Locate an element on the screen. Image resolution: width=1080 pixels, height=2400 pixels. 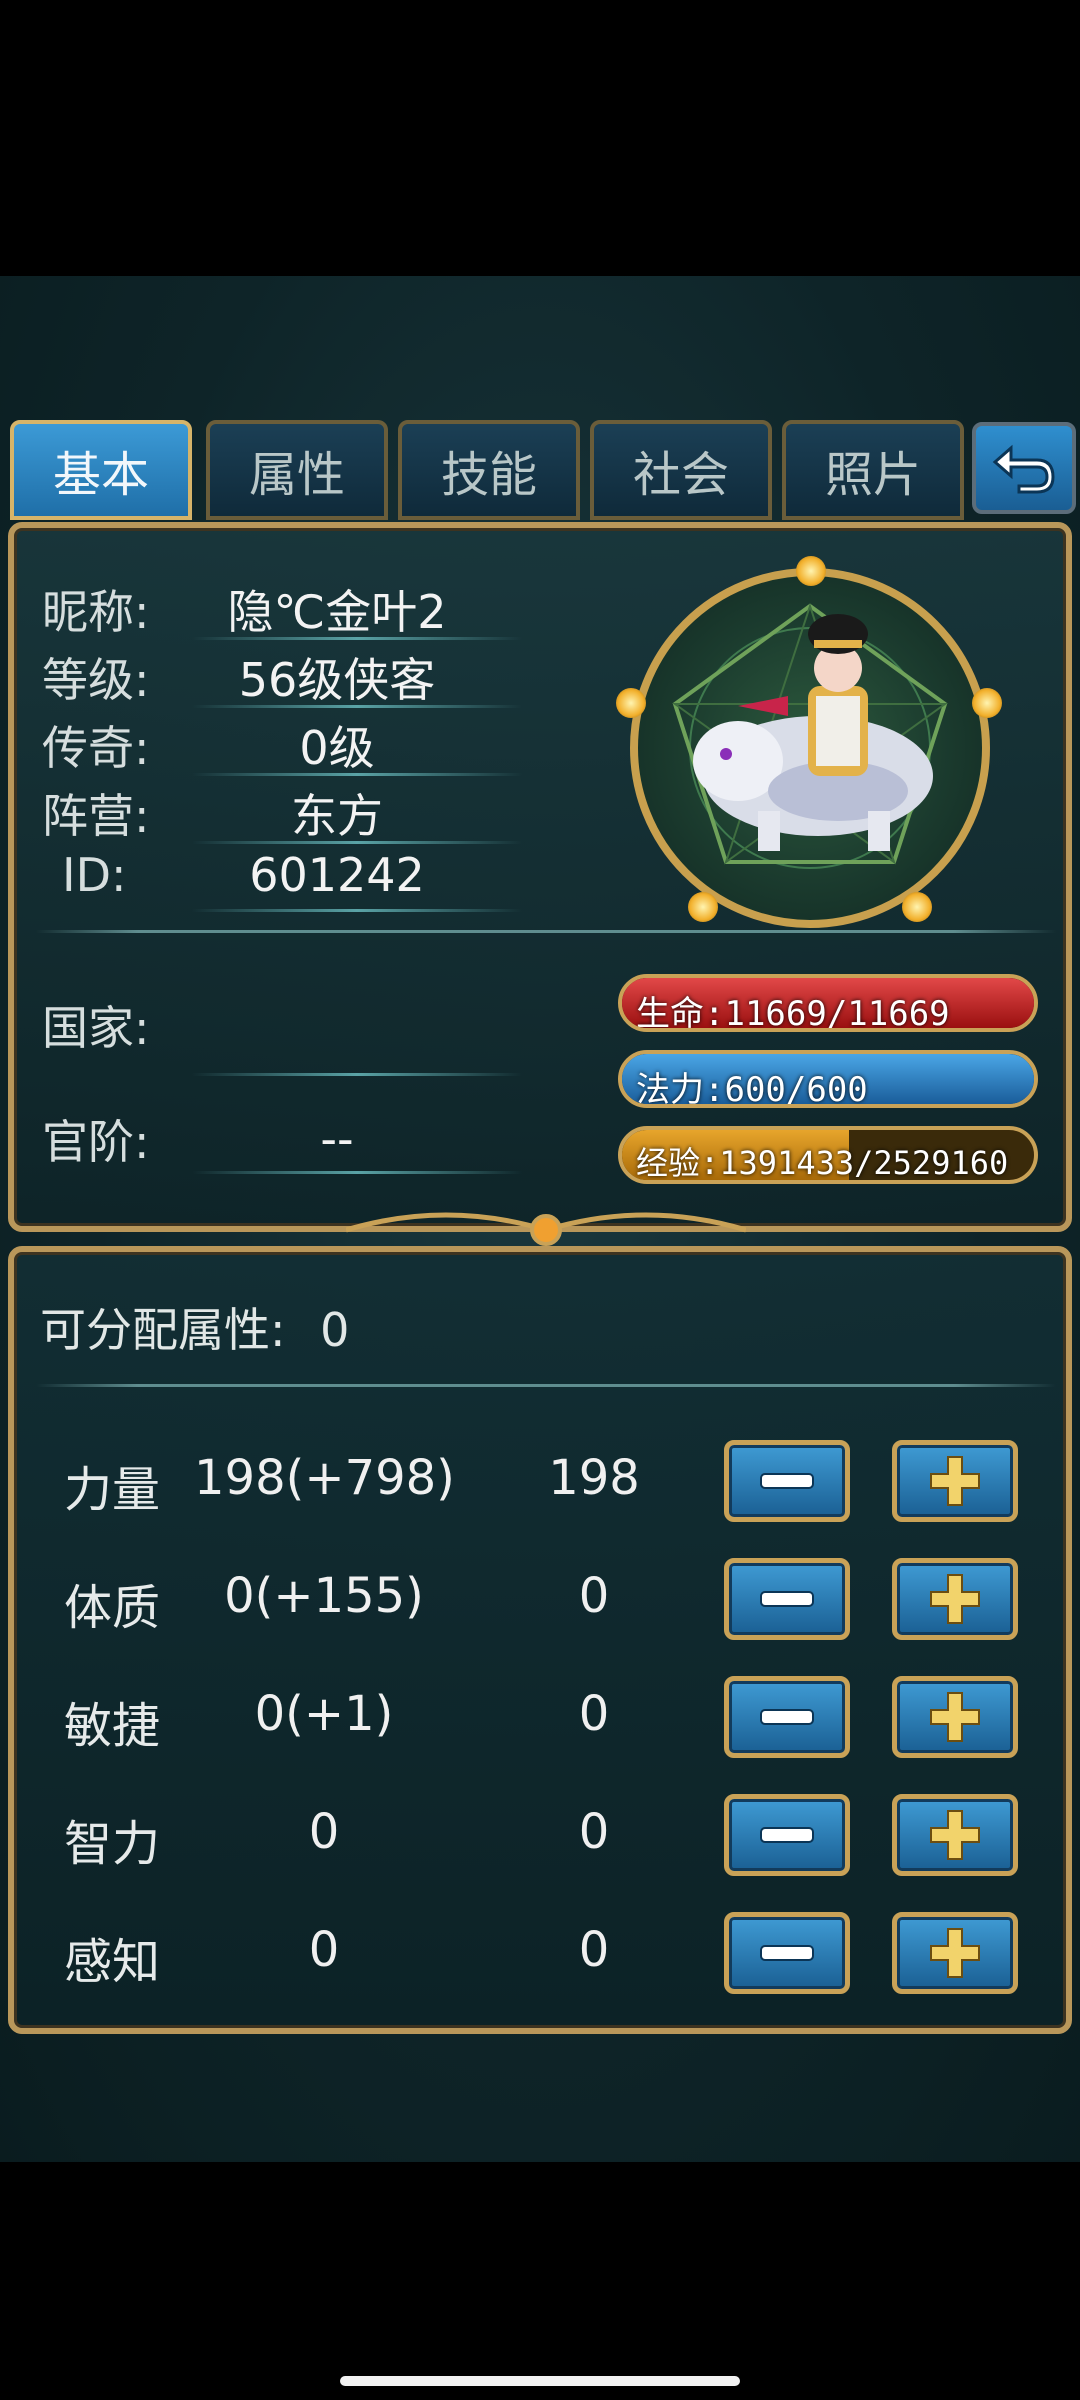
xp-bar: 经验:1391433/2529160 is located at coordinates (828, 1155).